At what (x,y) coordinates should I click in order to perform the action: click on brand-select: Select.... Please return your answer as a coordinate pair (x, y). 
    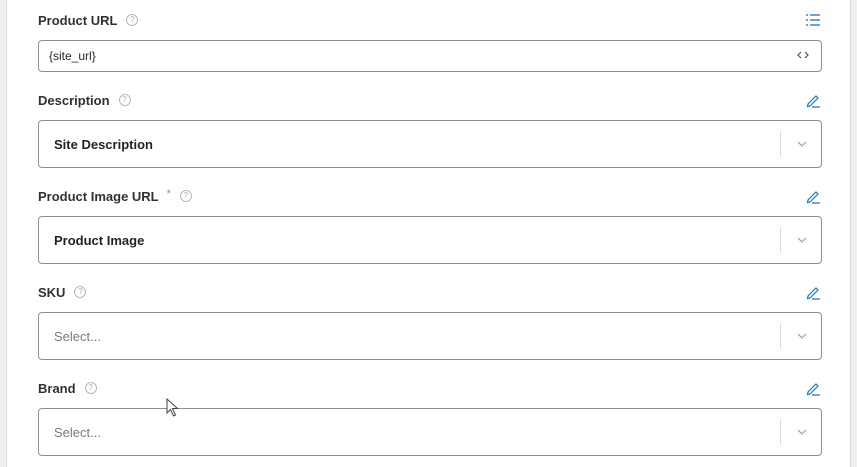
    Looking at the image, I should click on (430, 432).